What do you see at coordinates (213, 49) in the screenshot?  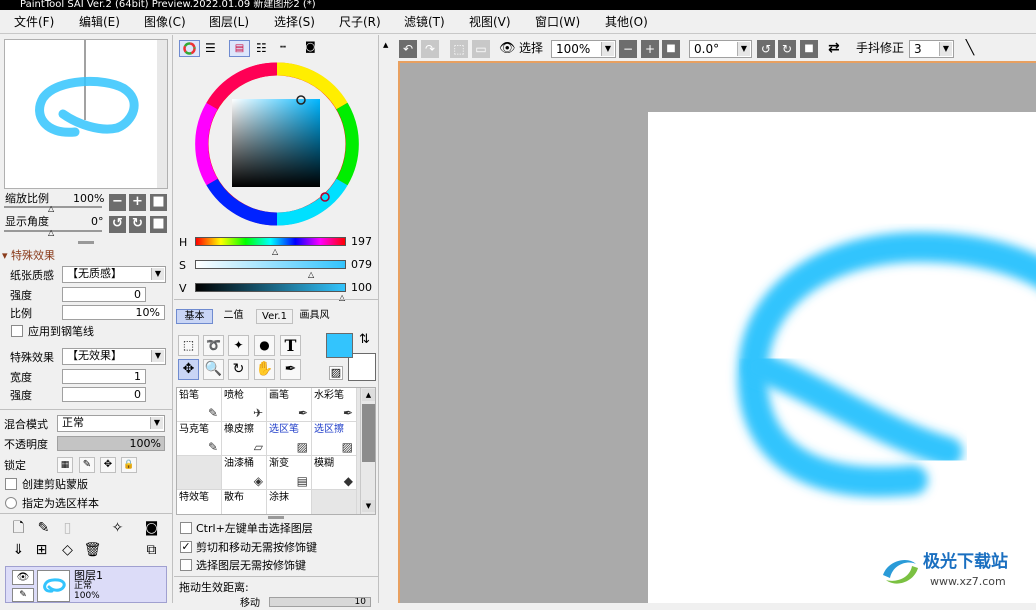 I see `rgb-sliders-tab-icon: ☰` at bounding box center [213, 49].